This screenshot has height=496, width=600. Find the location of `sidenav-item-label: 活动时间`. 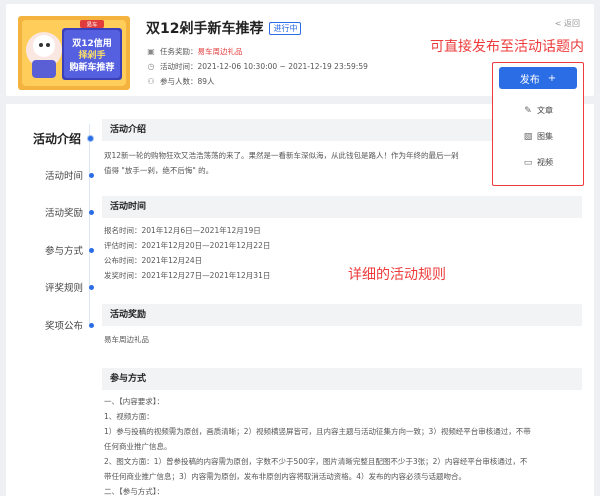

sidenav-item-label: 活动时间 is located at coordinates (63, 176).